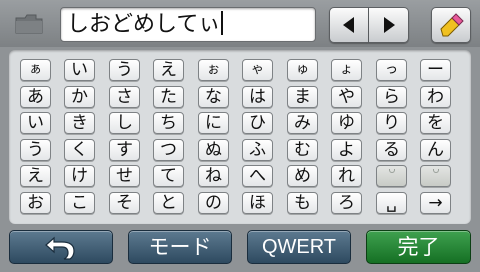 This screenshot has height=272, width=480. I want to click on key: す, so click(124, 150).